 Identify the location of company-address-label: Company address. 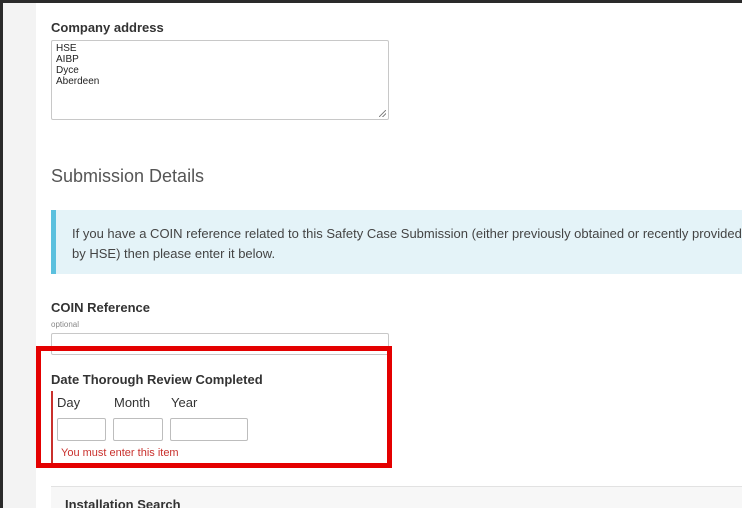
(107, 27).